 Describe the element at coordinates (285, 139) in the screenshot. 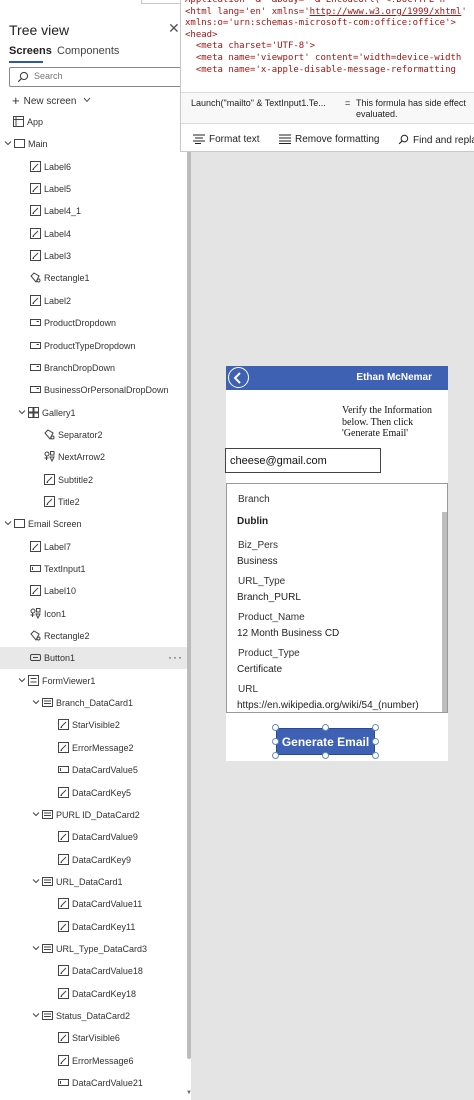

I see `remove-formatting-icon` at that location.